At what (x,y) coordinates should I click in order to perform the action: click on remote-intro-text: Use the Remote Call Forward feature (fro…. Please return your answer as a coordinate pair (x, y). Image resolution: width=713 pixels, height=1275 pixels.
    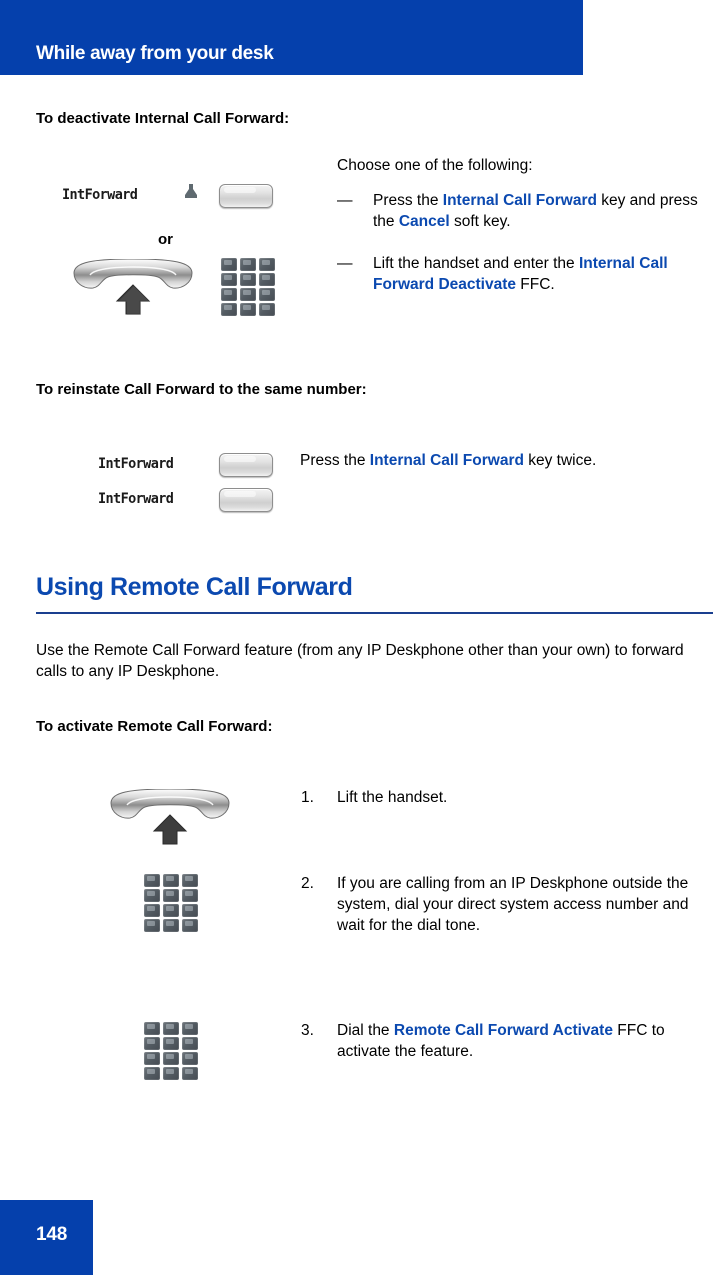
    Looking at the image, I should click on (360, 661).